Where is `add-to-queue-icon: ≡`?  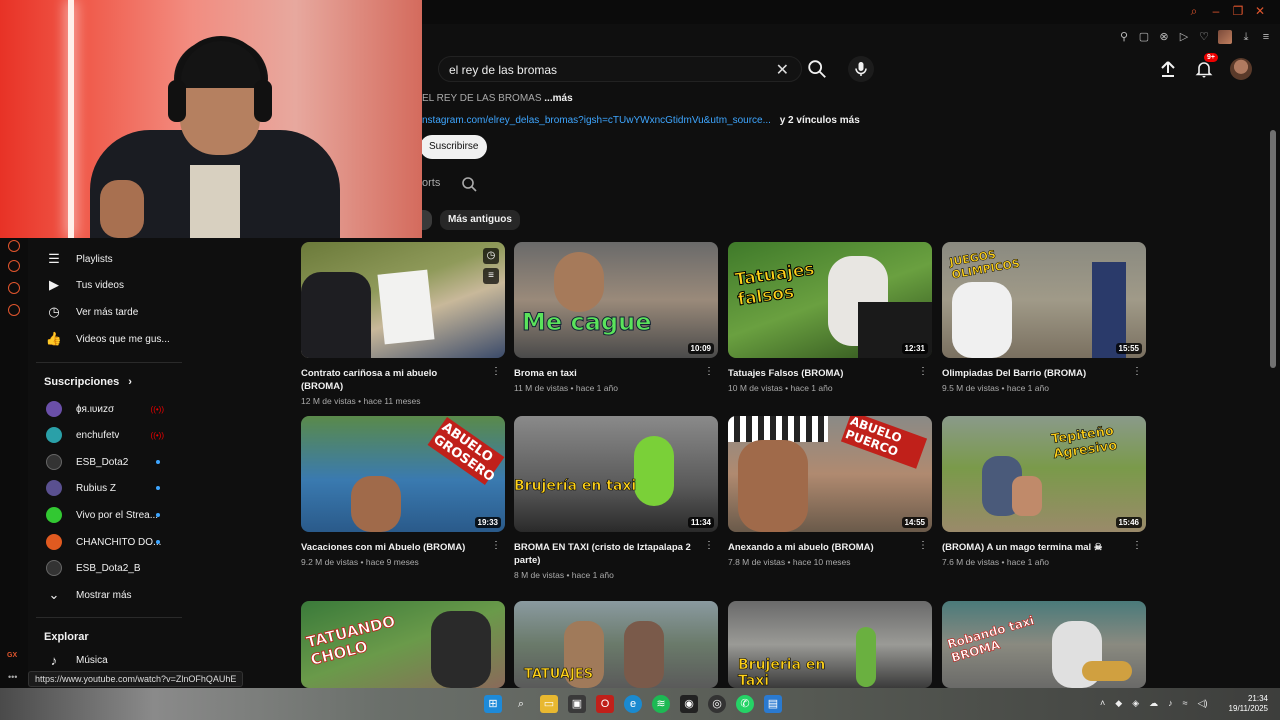
add-to-queue-icon: ≡ is located at coordinates (491, 276).